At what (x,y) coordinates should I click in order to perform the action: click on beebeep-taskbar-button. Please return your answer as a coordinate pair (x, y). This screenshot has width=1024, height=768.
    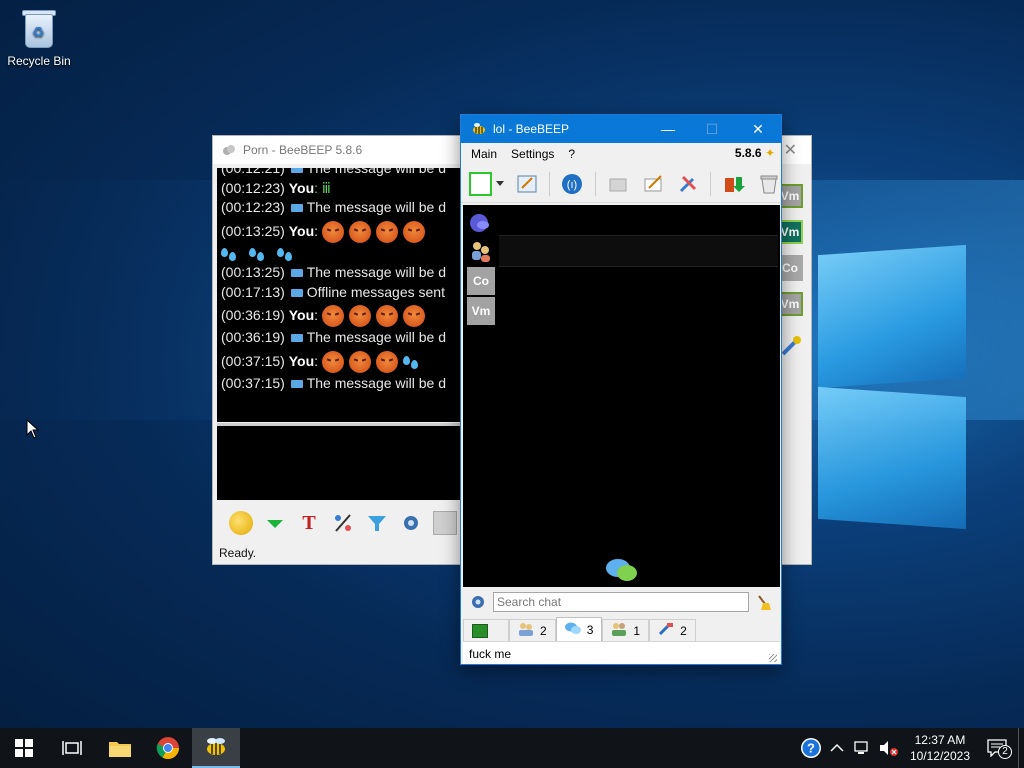
    Looking at the image, I should click on (216, 748).